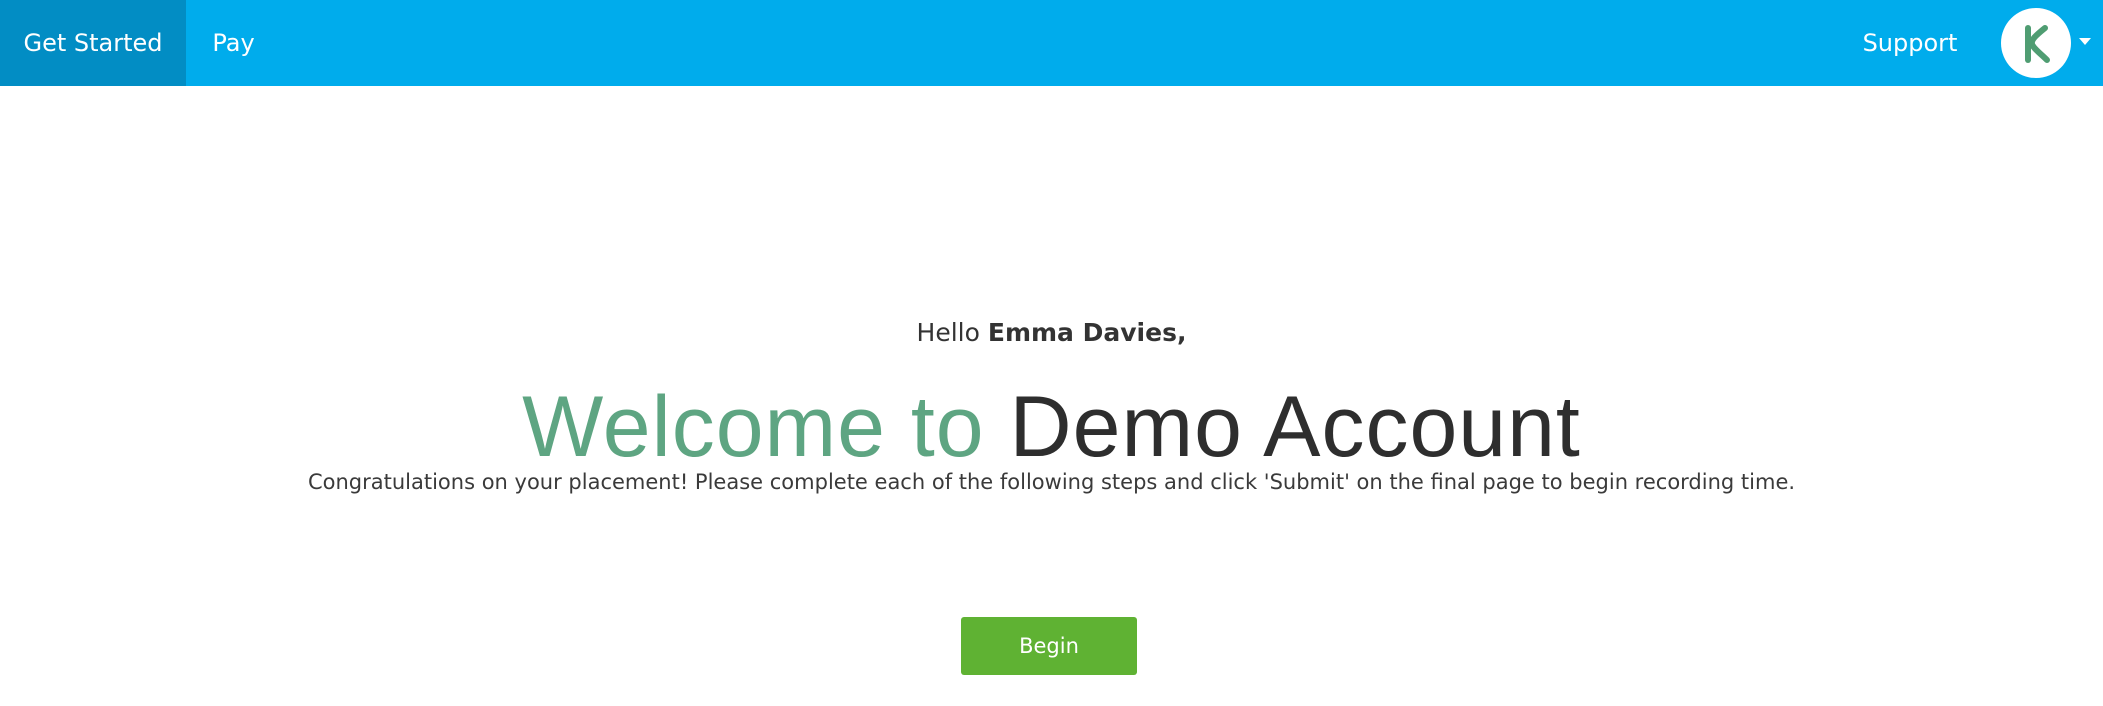  Describe the element at coordinates (952, 332) in the screenshot. I see `greeting-prefix: Hello` at that location.